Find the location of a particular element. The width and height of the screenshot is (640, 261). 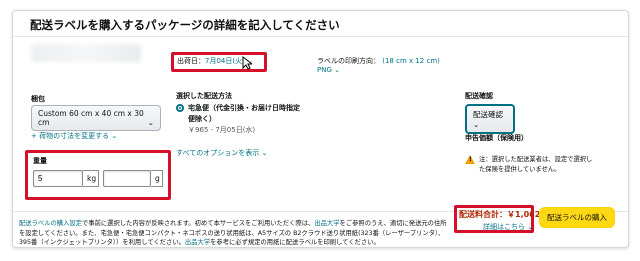

package-heading: 梱包 is located at coordinates (38, 99).